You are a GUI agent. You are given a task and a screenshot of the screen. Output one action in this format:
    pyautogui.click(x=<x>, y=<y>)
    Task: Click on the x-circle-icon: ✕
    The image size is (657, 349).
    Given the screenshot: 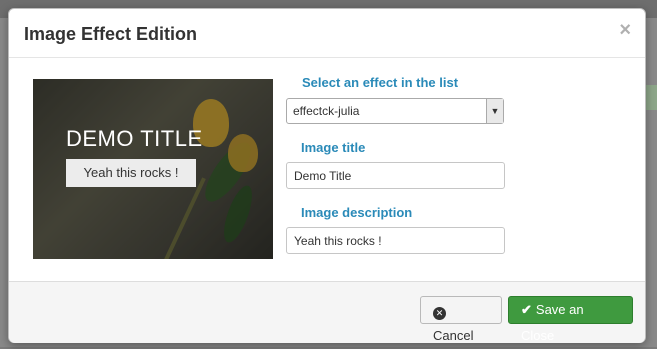 What is the action you would take?
    pyautogui.click(x=439, y=313)
    